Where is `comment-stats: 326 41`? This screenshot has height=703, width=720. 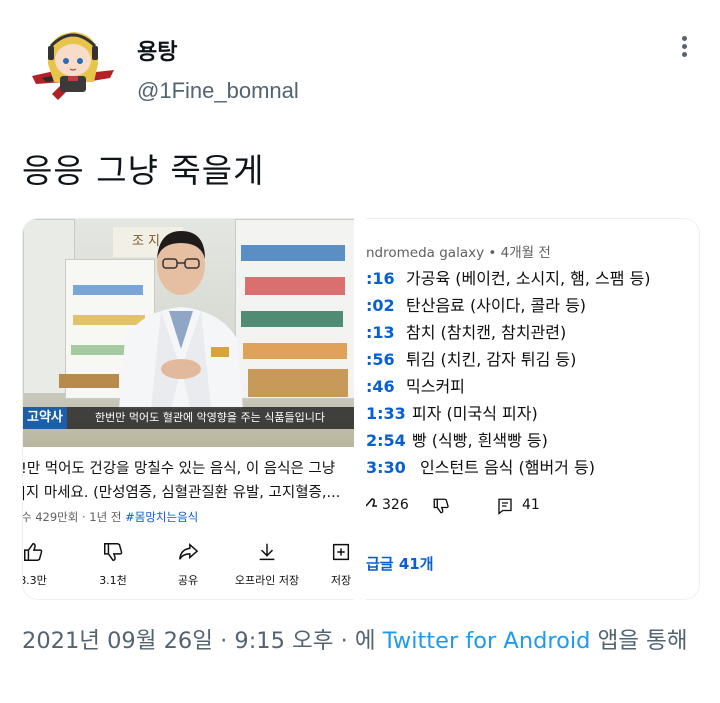 comment-stats: 326 41 is located at coordinates (532, 509).